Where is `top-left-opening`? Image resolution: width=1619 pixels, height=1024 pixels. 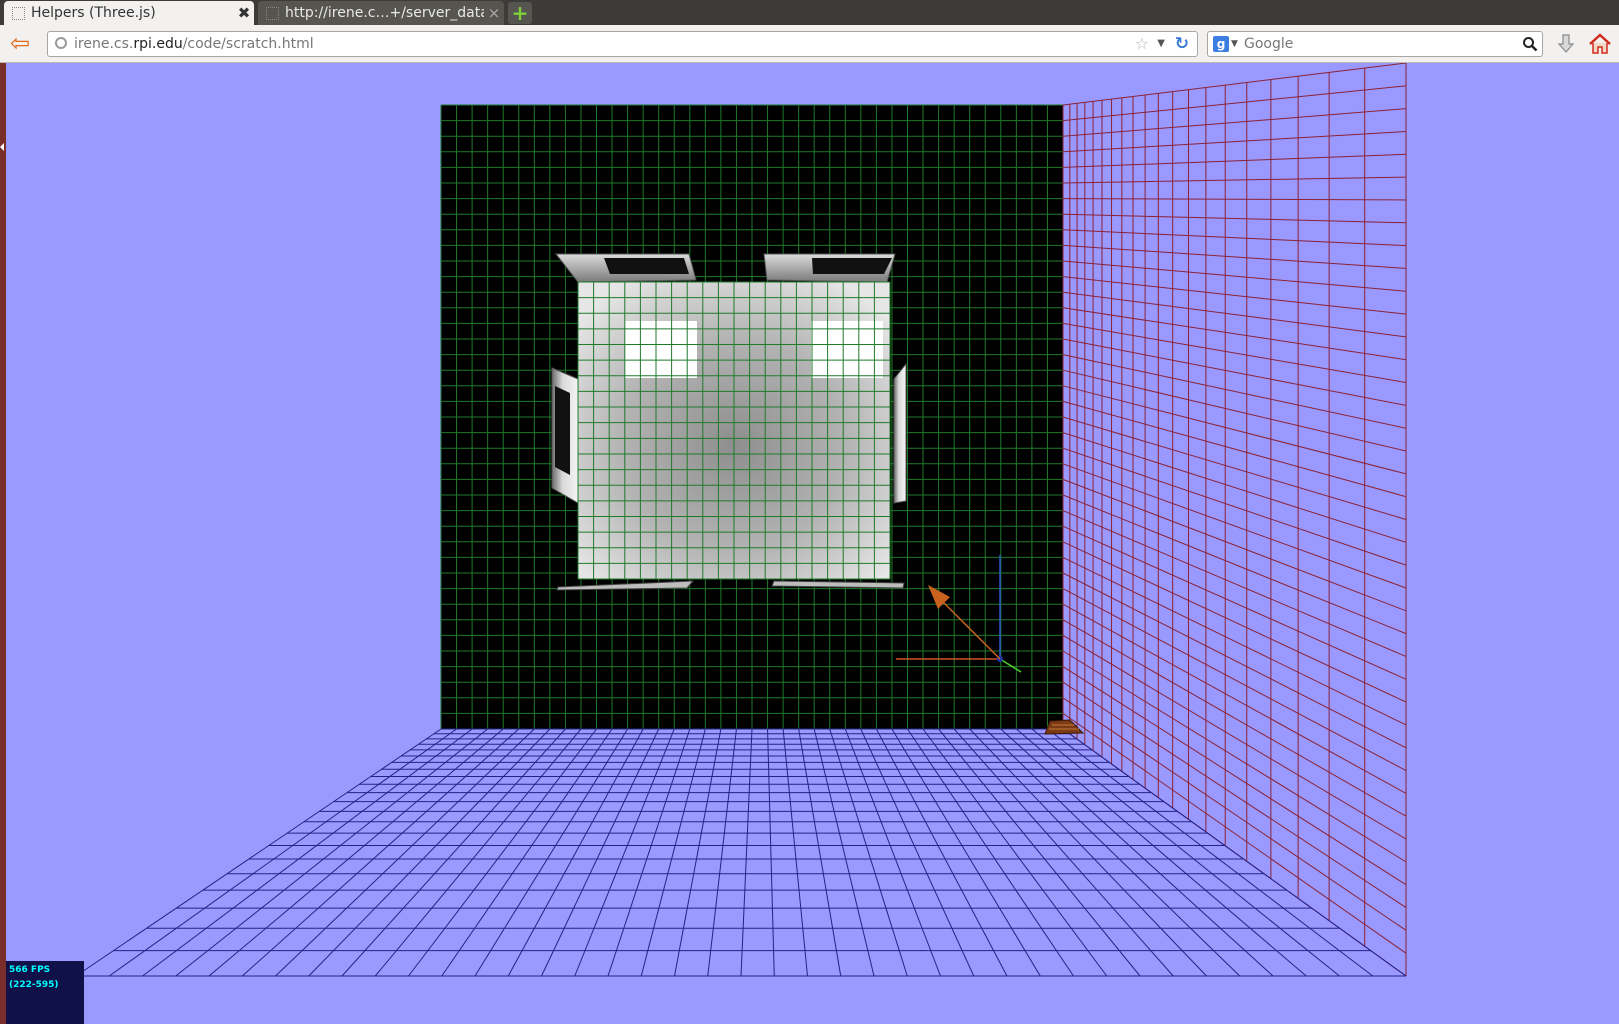
top-left-opening is located at coordinates (646, 266).